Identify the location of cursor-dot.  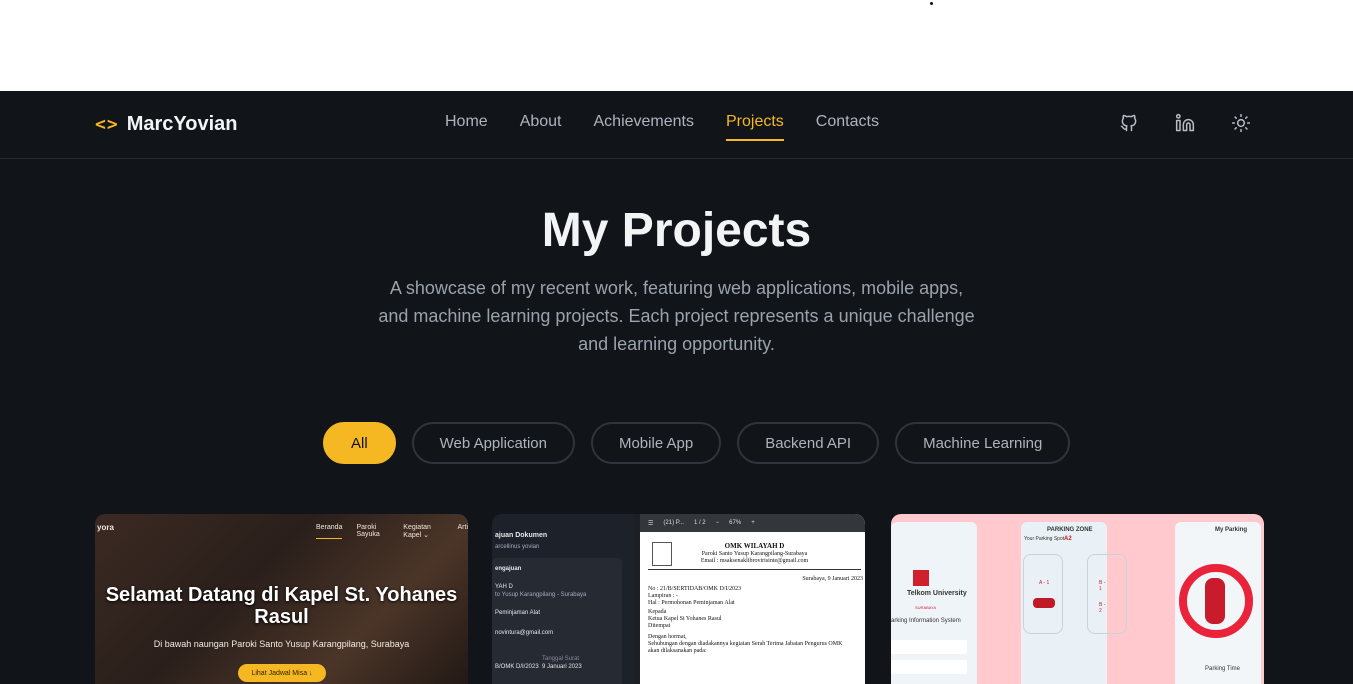
(931, 3).